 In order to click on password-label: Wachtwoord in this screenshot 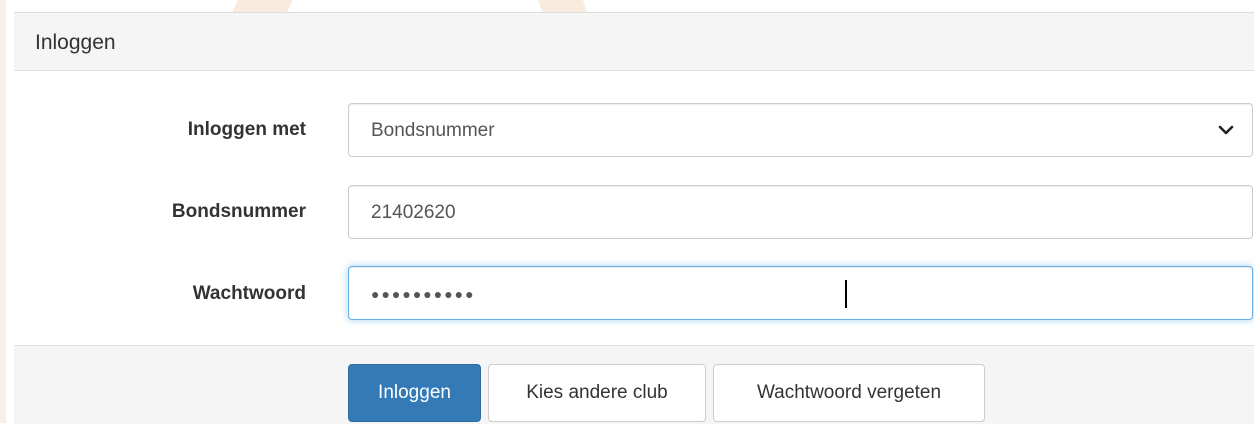, I will do `click(249, 293)`.